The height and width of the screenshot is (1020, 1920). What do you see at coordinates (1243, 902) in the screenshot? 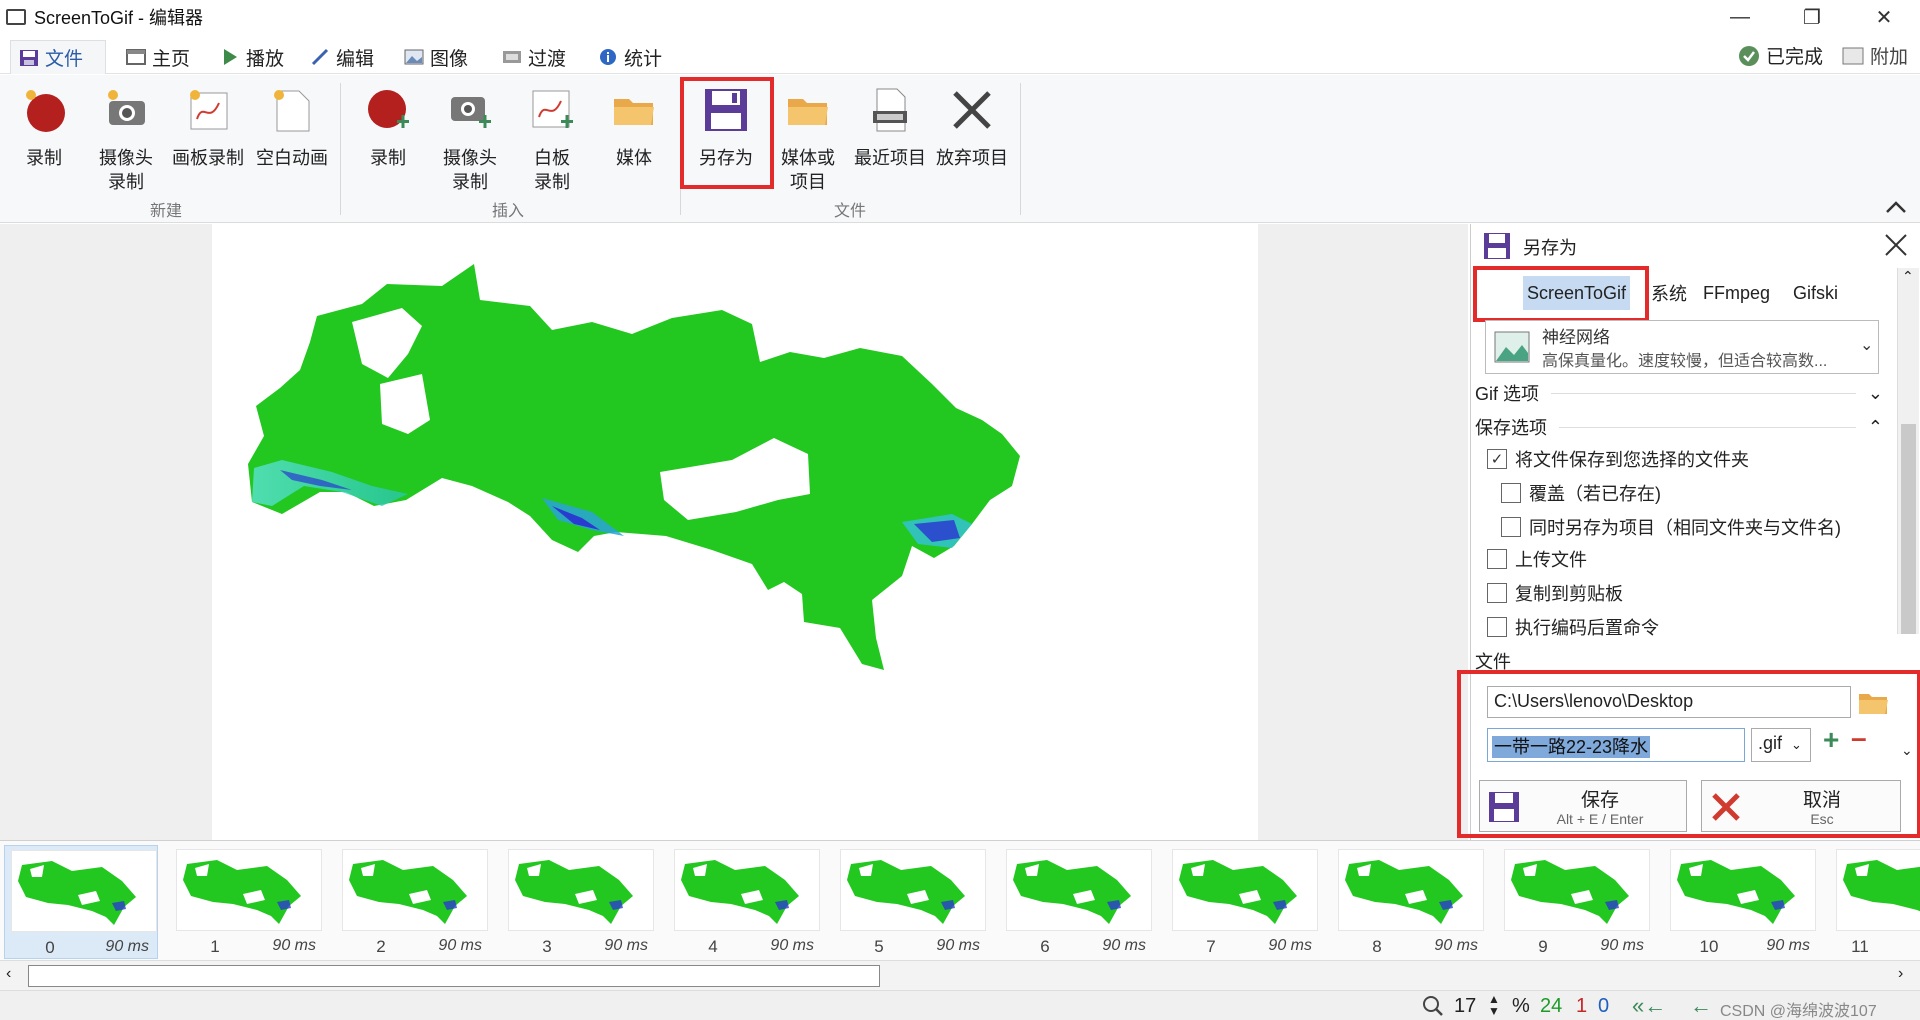
I see `frame-item: 7 90 ms` at bounding box center [1243, 902].